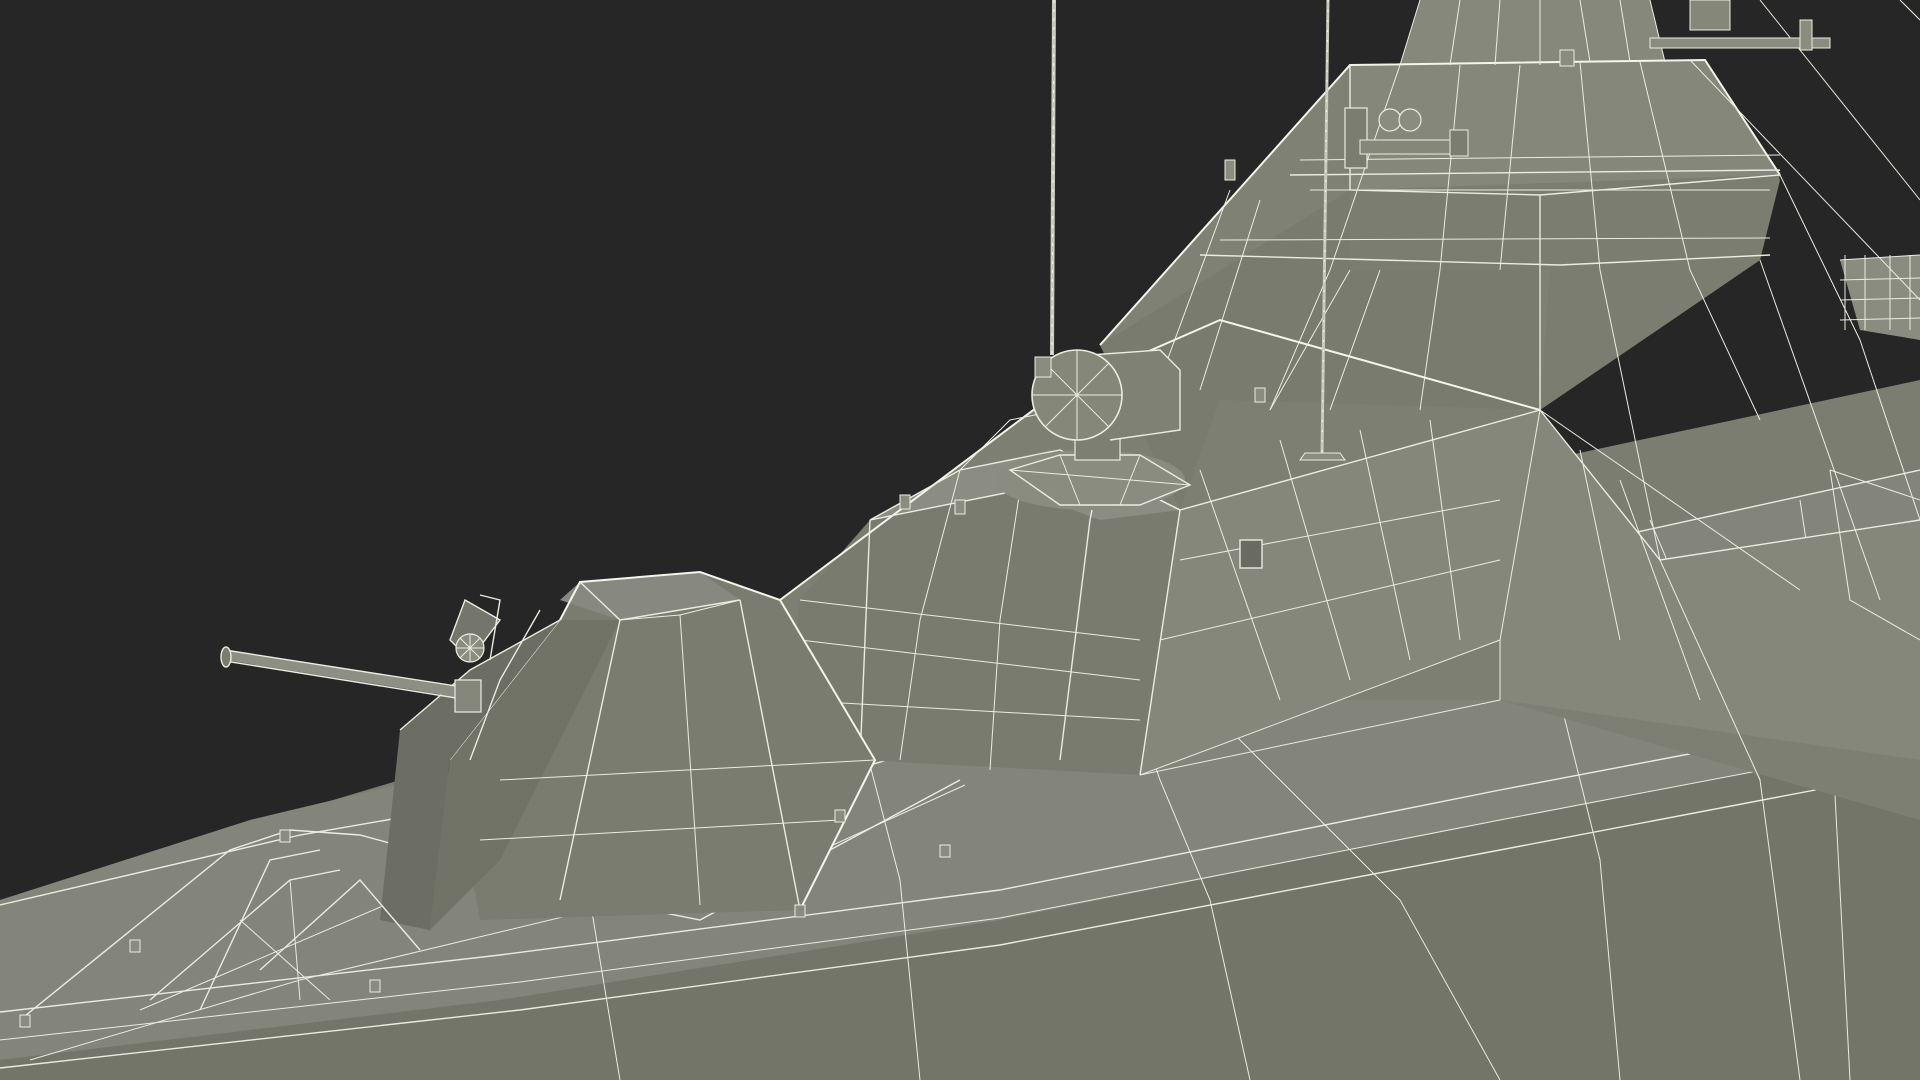  What do you see at coordinates (1053, 178) in the screenshot?
I see `whip-antenna-left` at bounding box center [1053, 178].